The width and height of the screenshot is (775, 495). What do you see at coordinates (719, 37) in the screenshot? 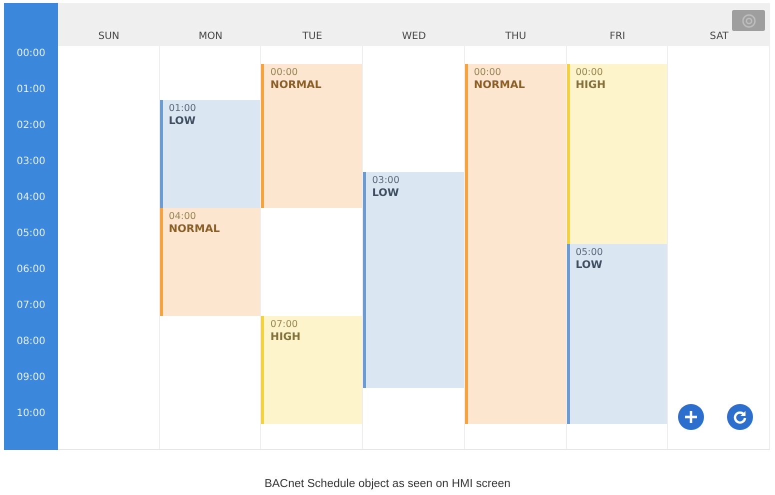
I see `day-label: SAT` at bounding box center [719, 37].